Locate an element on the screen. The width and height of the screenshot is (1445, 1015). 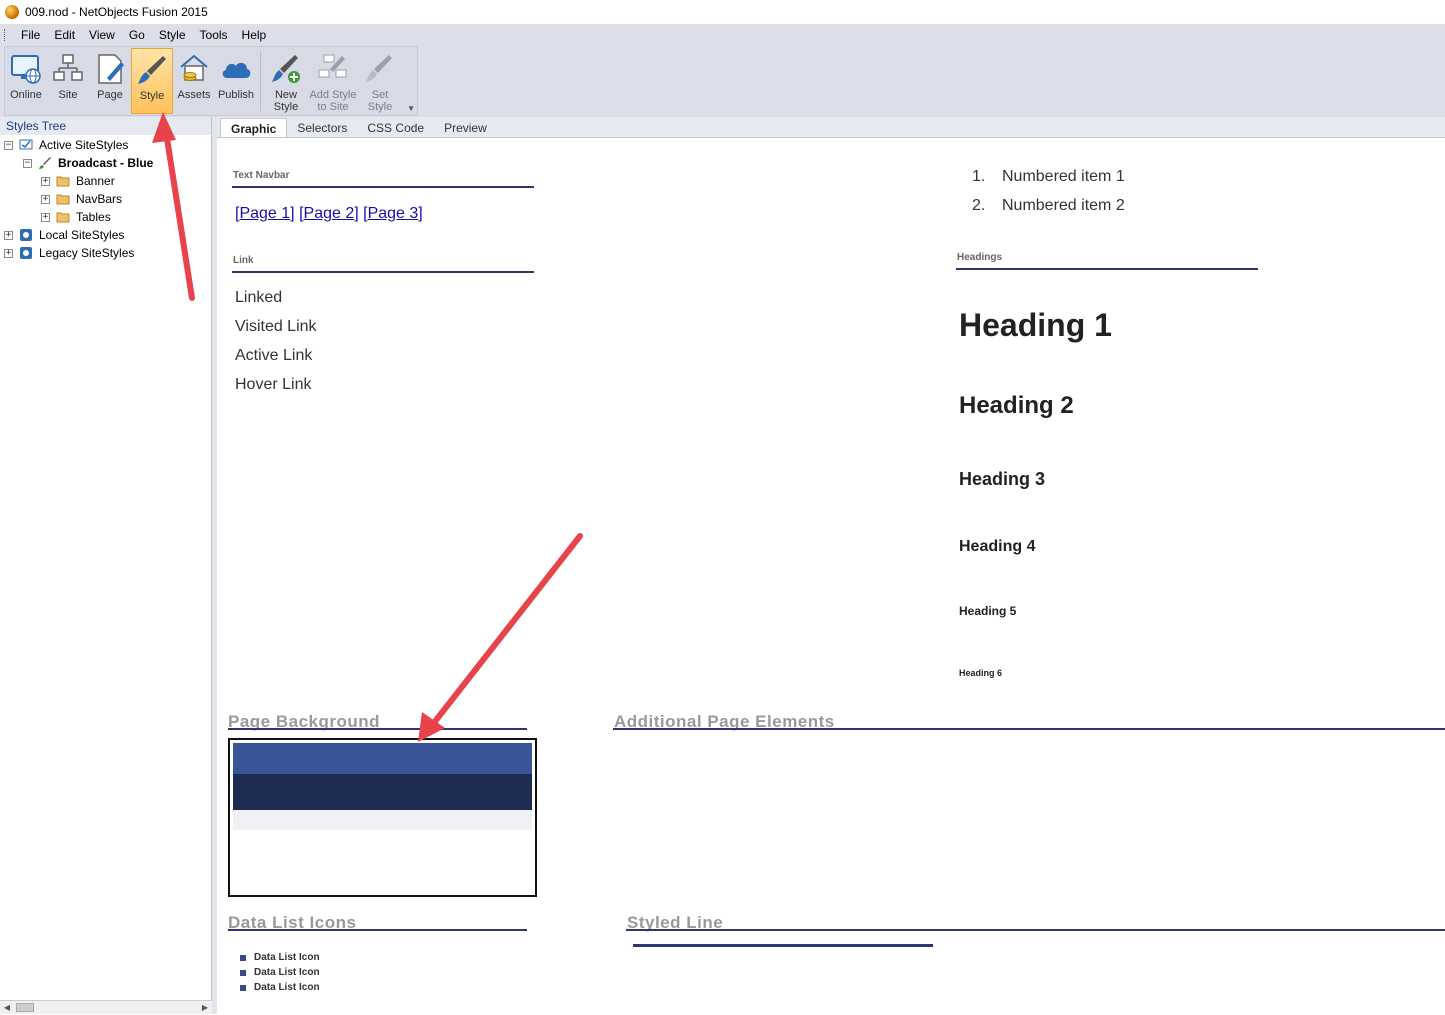
new-style-label-2: Style is located at coordinates (286, 107).